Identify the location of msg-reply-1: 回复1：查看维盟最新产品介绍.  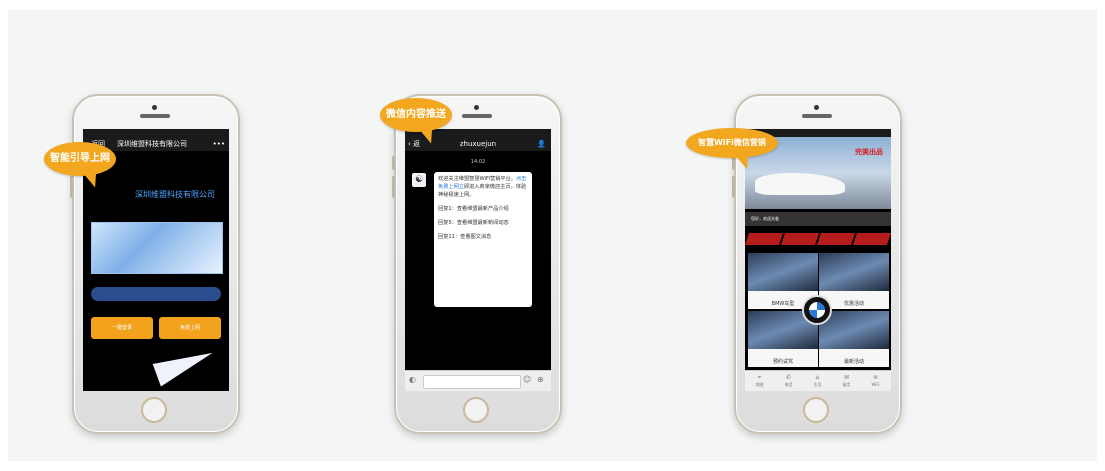
(473, 209).